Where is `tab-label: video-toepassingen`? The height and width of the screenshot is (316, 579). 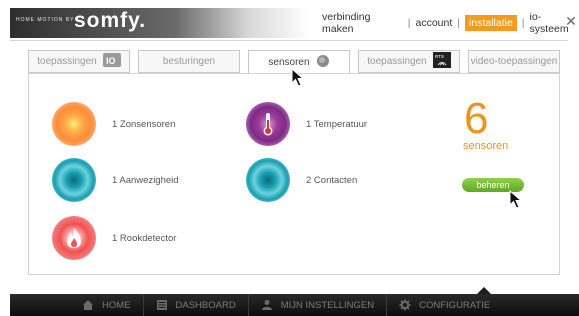 tab-label: video-toepassingen is located at coordinates (514, 61).